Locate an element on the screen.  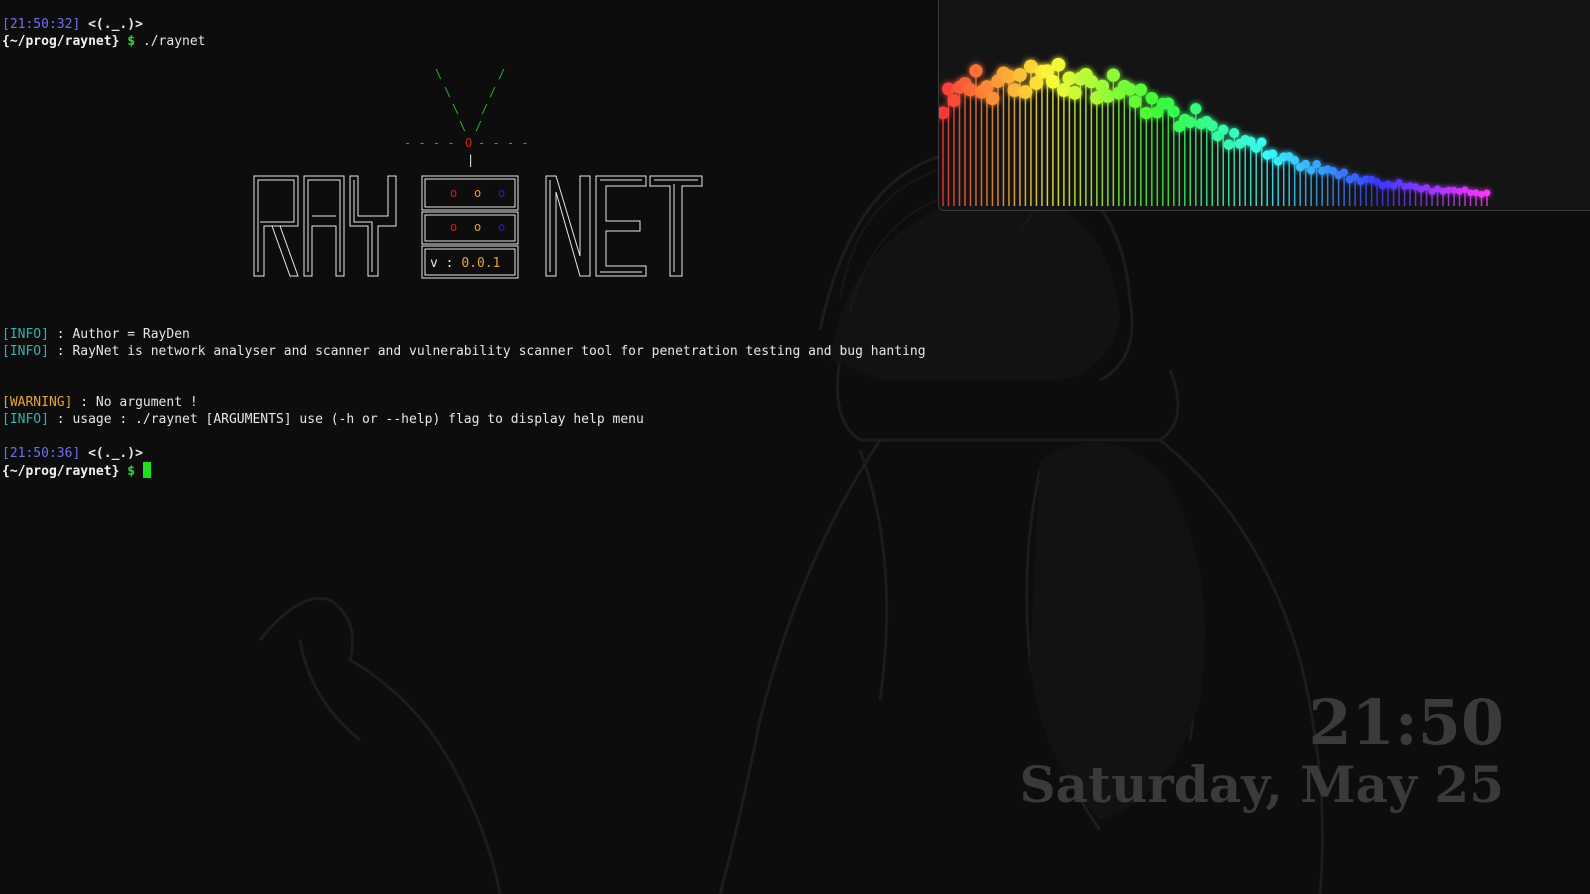
prompt-timestamp: [21:50:32] is located at coordinates (41, 24).